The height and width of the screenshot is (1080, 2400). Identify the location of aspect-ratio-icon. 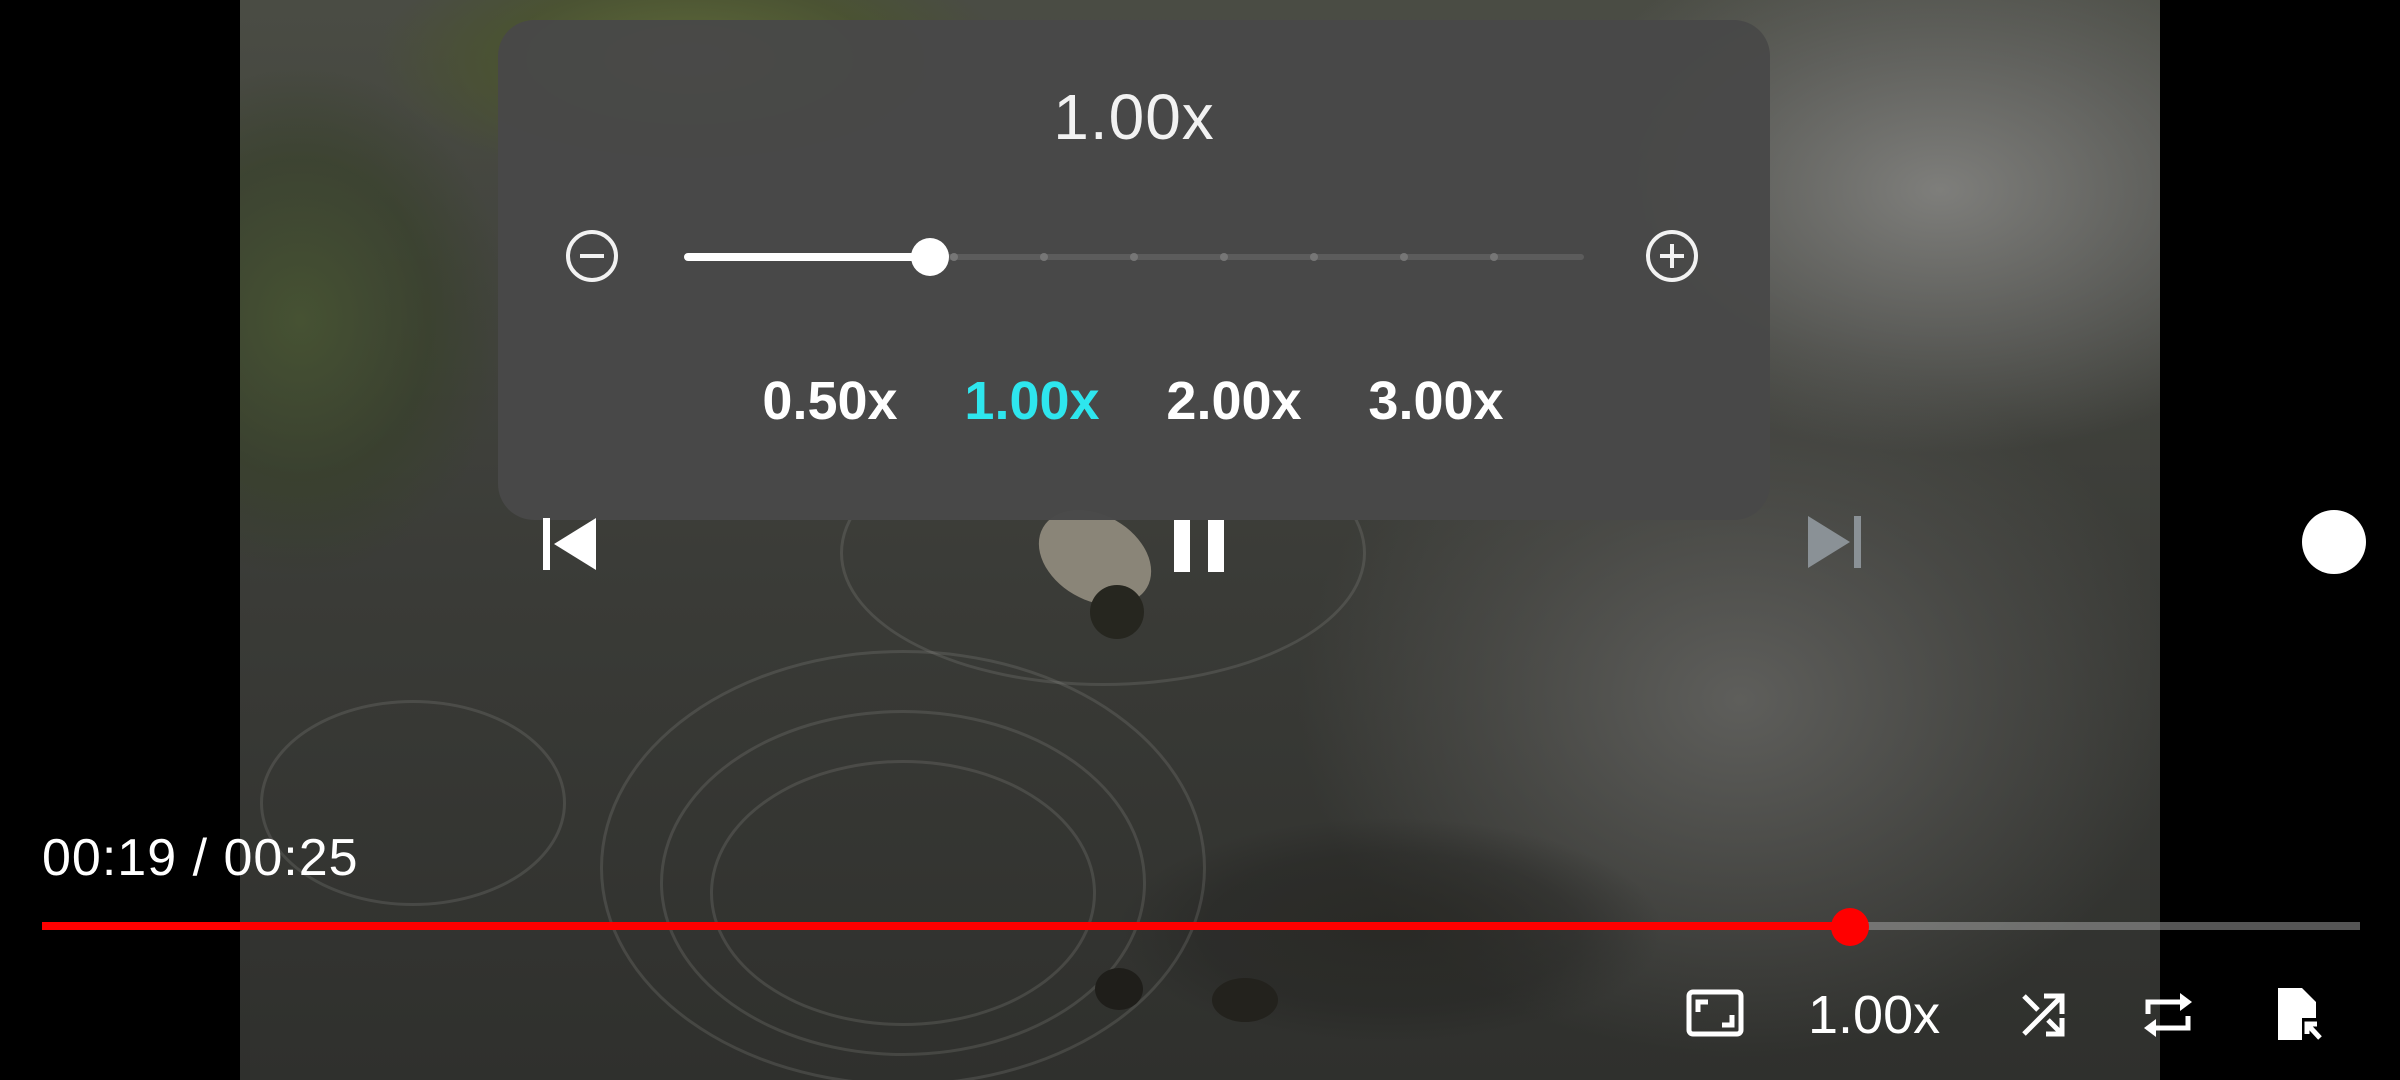
(1715, 1013).